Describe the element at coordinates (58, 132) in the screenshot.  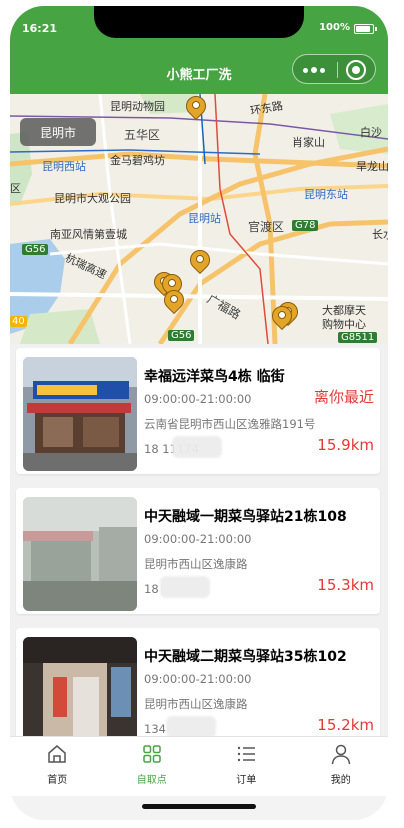
I see `city-selector: 昆明市` at that location.